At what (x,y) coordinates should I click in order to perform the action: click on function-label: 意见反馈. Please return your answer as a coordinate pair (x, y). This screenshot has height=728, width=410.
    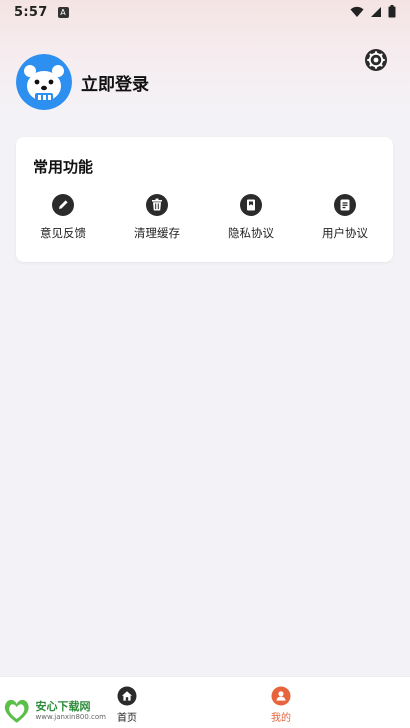
    Looking at the image, I should click on (63, 233).